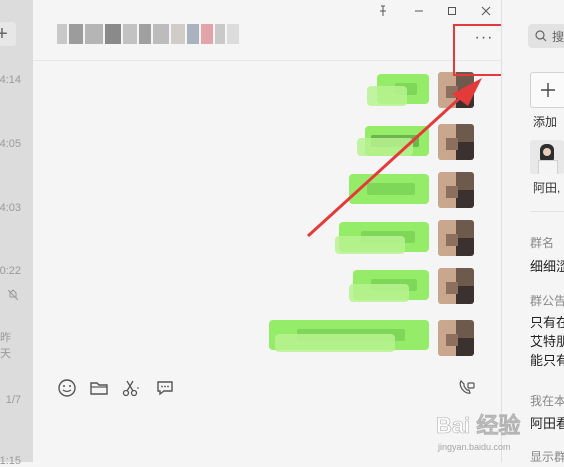 This screenshot has height=467, width=564. What do you see at coordinates (547, 188) in the screenshot?
I see `member-name: 阿田,` at bounding box center [547, 188].